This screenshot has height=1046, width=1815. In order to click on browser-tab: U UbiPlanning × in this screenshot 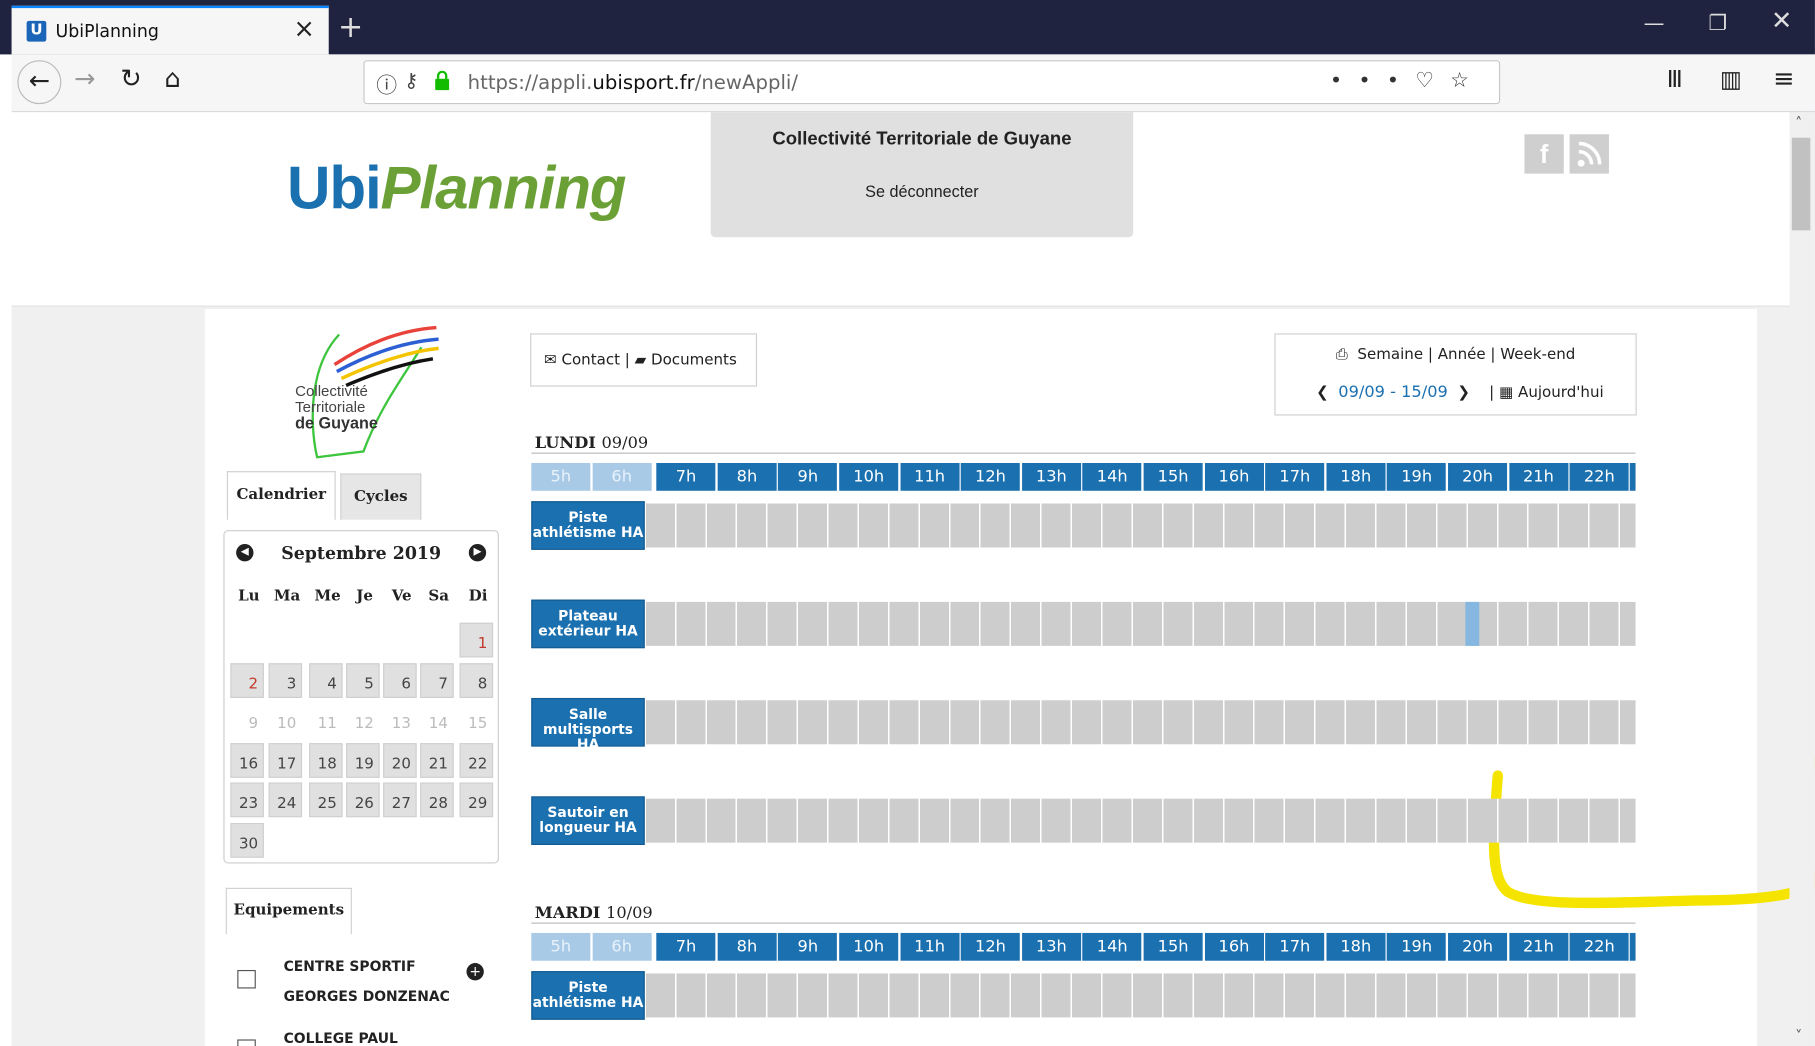, I will do `click(170, 30)`.